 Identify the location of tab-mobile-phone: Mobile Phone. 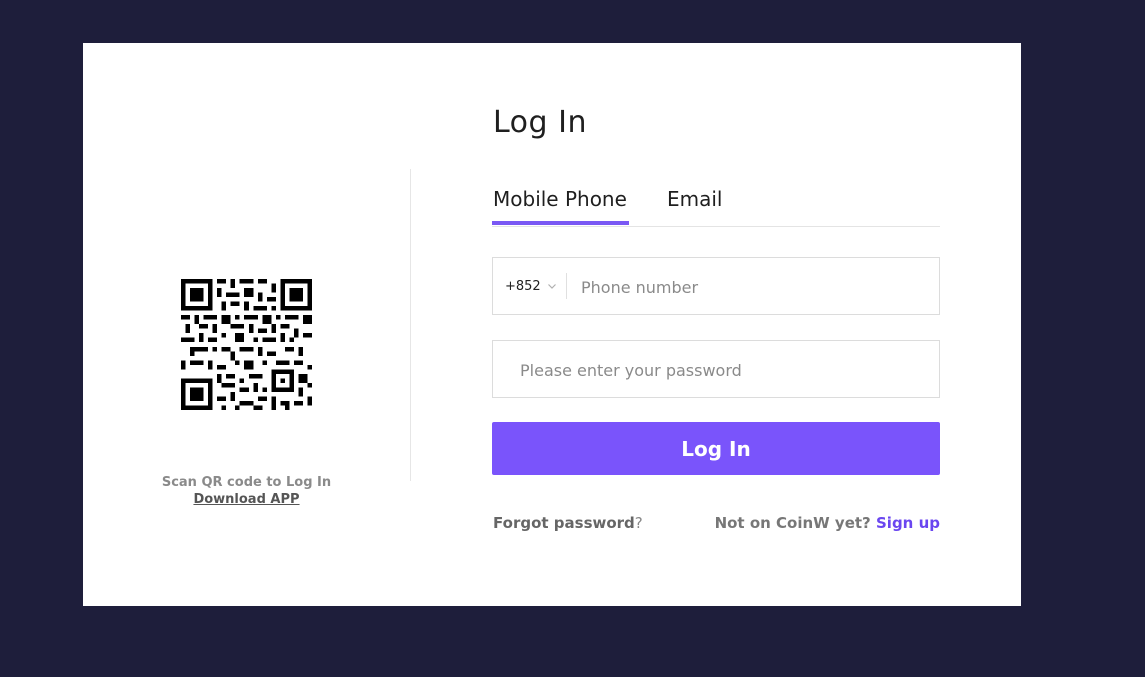
(560, 203).